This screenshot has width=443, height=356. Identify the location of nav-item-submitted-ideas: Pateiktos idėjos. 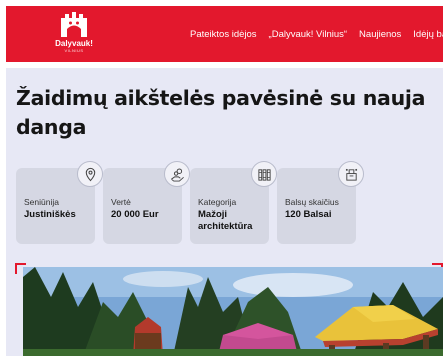
(223, 34).